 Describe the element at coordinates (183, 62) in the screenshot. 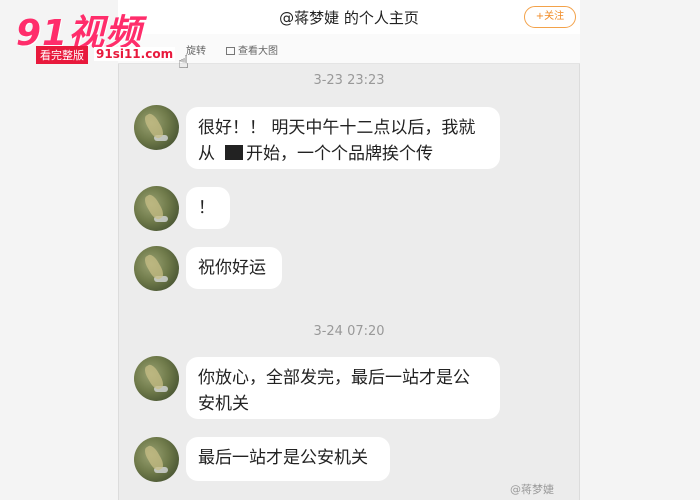

I see `cursor-icon: ☝` at that location.